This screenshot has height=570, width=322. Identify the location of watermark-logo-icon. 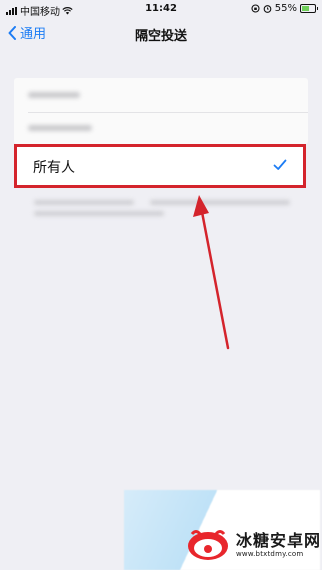
(208, 545).